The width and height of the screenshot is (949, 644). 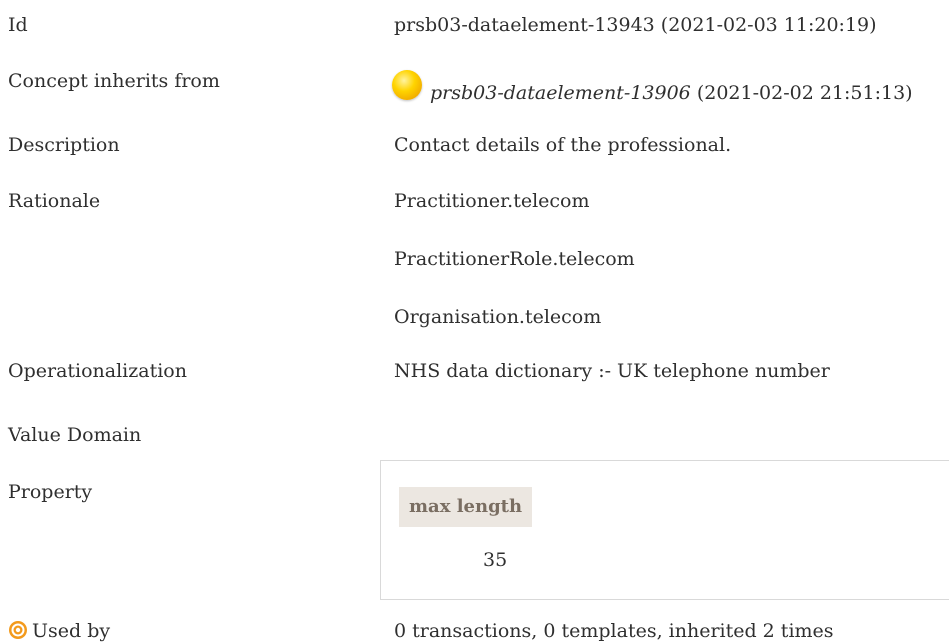 I want to click on property-box: max length 35, so click(x=664, y=530).